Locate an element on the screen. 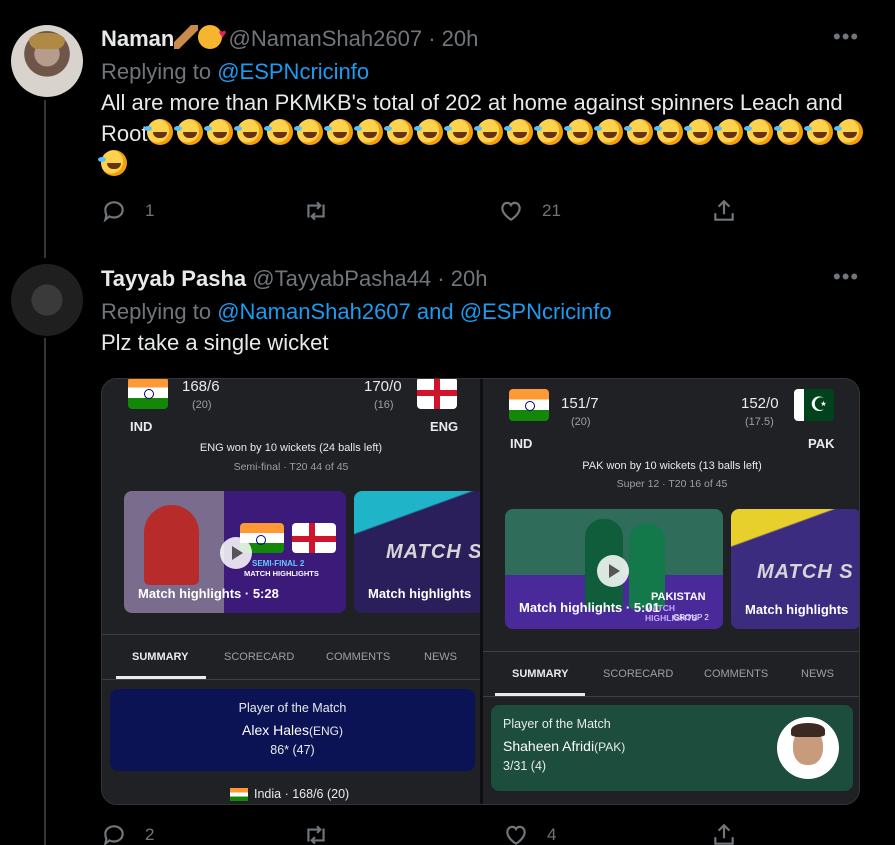 This screenshot has height=845, width=895. like-button: 21 is located at coordinates (529, 211).